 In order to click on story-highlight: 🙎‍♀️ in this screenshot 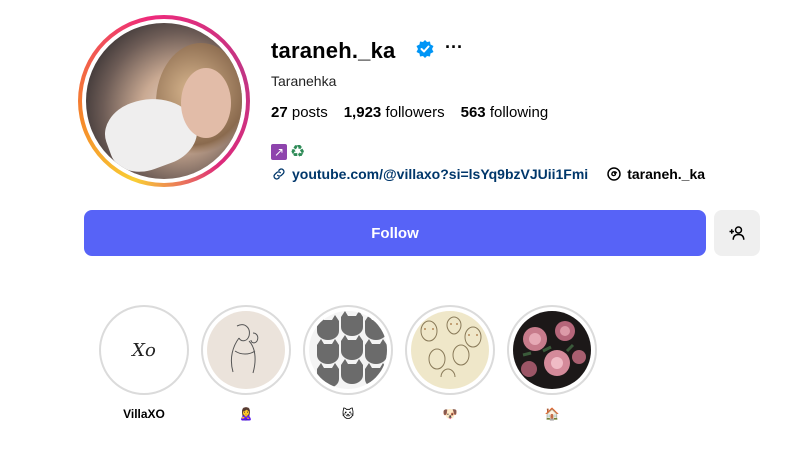, I will do `click(246, 364)`.